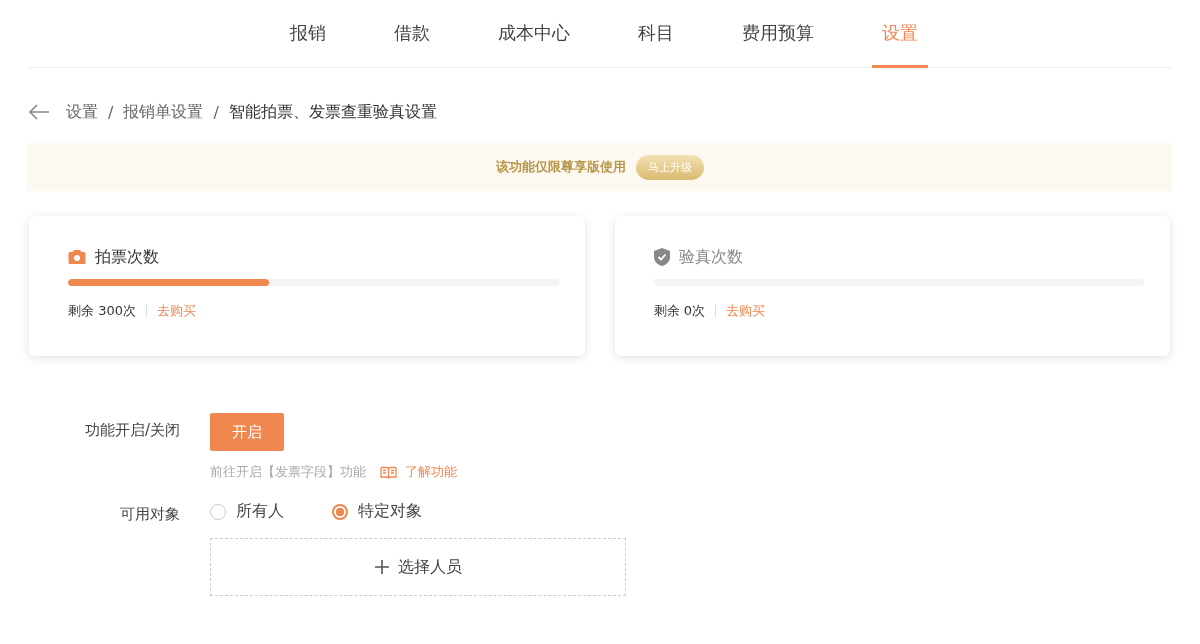 This screenshot has height=644, width=1200. I want to click on breadcrumb-item: 智能拍票、发票查重验真设置, so click(332, 112).